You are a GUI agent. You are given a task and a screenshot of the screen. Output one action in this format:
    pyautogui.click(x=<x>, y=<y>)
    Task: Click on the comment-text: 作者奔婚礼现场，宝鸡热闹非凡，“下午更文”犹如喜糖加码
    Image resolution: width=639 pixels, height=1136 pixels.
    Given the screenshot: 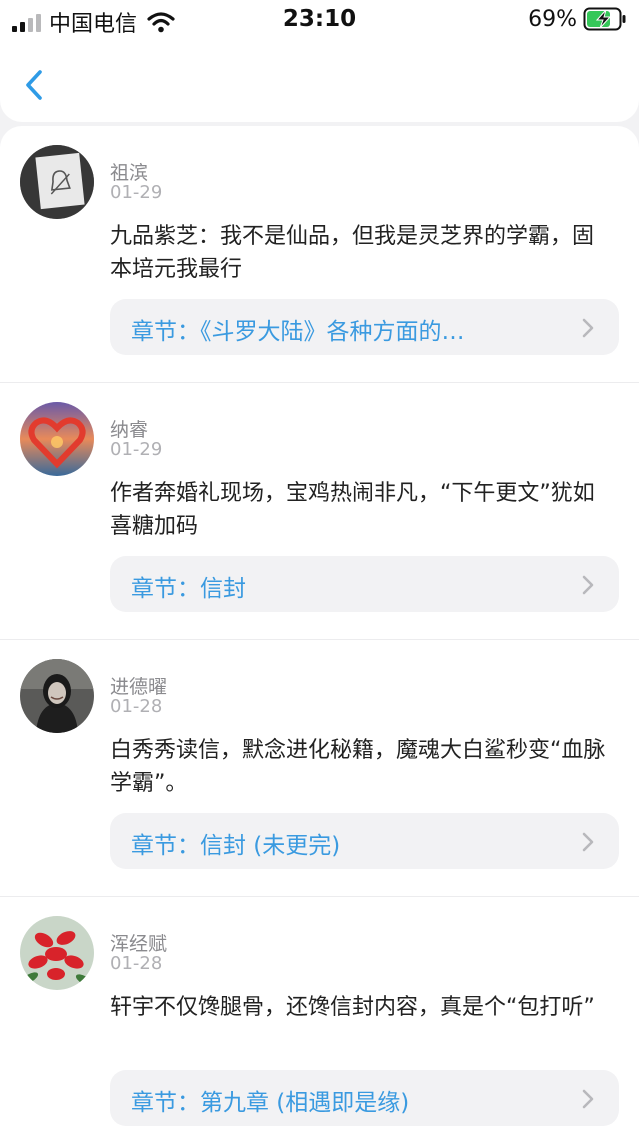 What is the action you would take?
    pyautogui.click(x=352, y=510)
    